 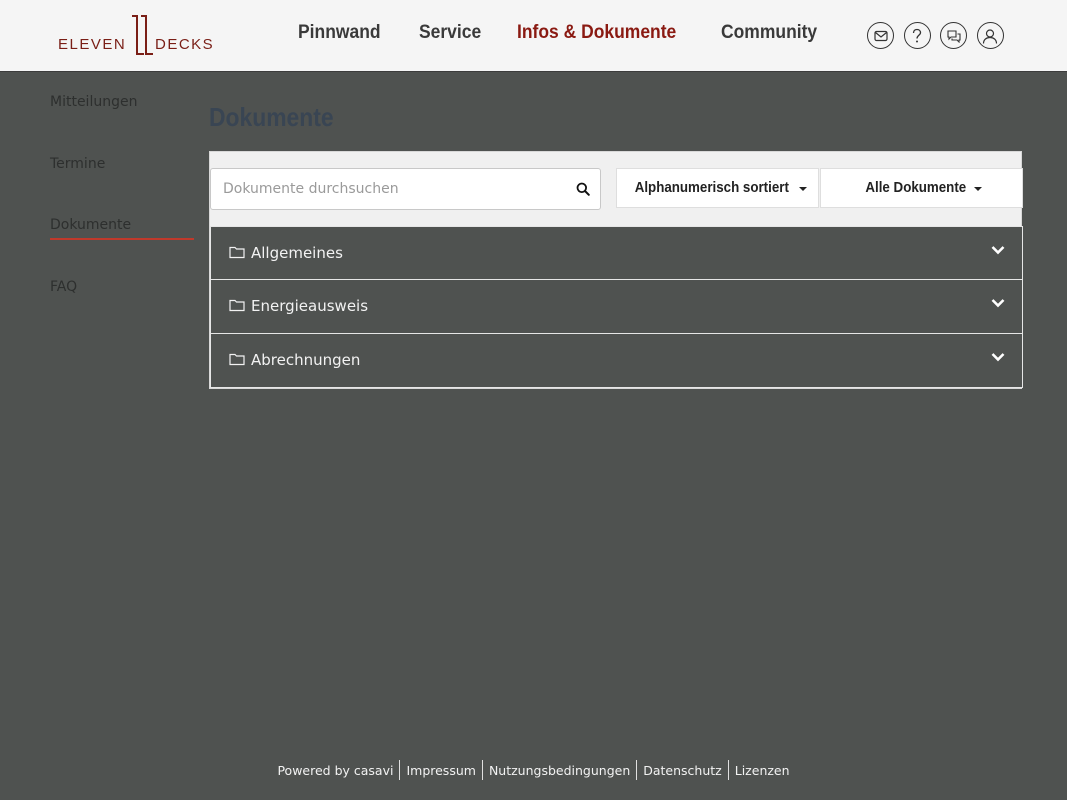 I want to click on sidebar-item-termine: Termine, so click(x=122, y=187).